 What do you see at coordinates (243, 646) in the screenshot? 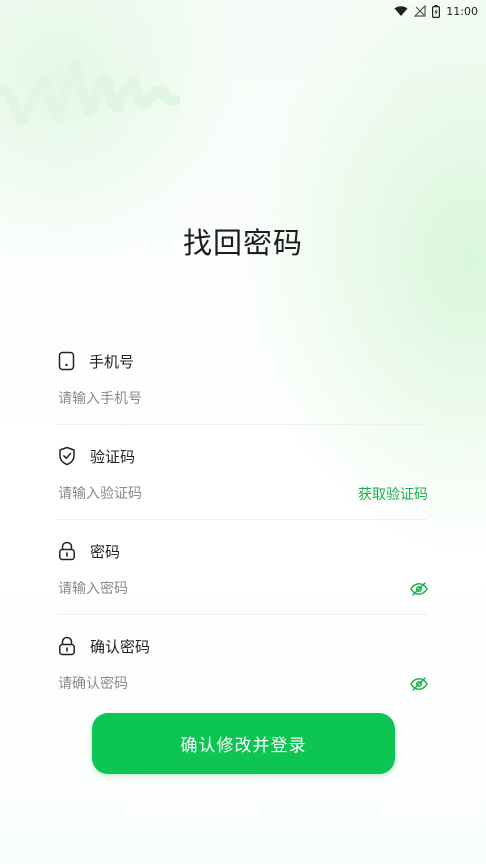
I see `confirm-password-label-row: 确认密码` at bounding box center [243, 646].